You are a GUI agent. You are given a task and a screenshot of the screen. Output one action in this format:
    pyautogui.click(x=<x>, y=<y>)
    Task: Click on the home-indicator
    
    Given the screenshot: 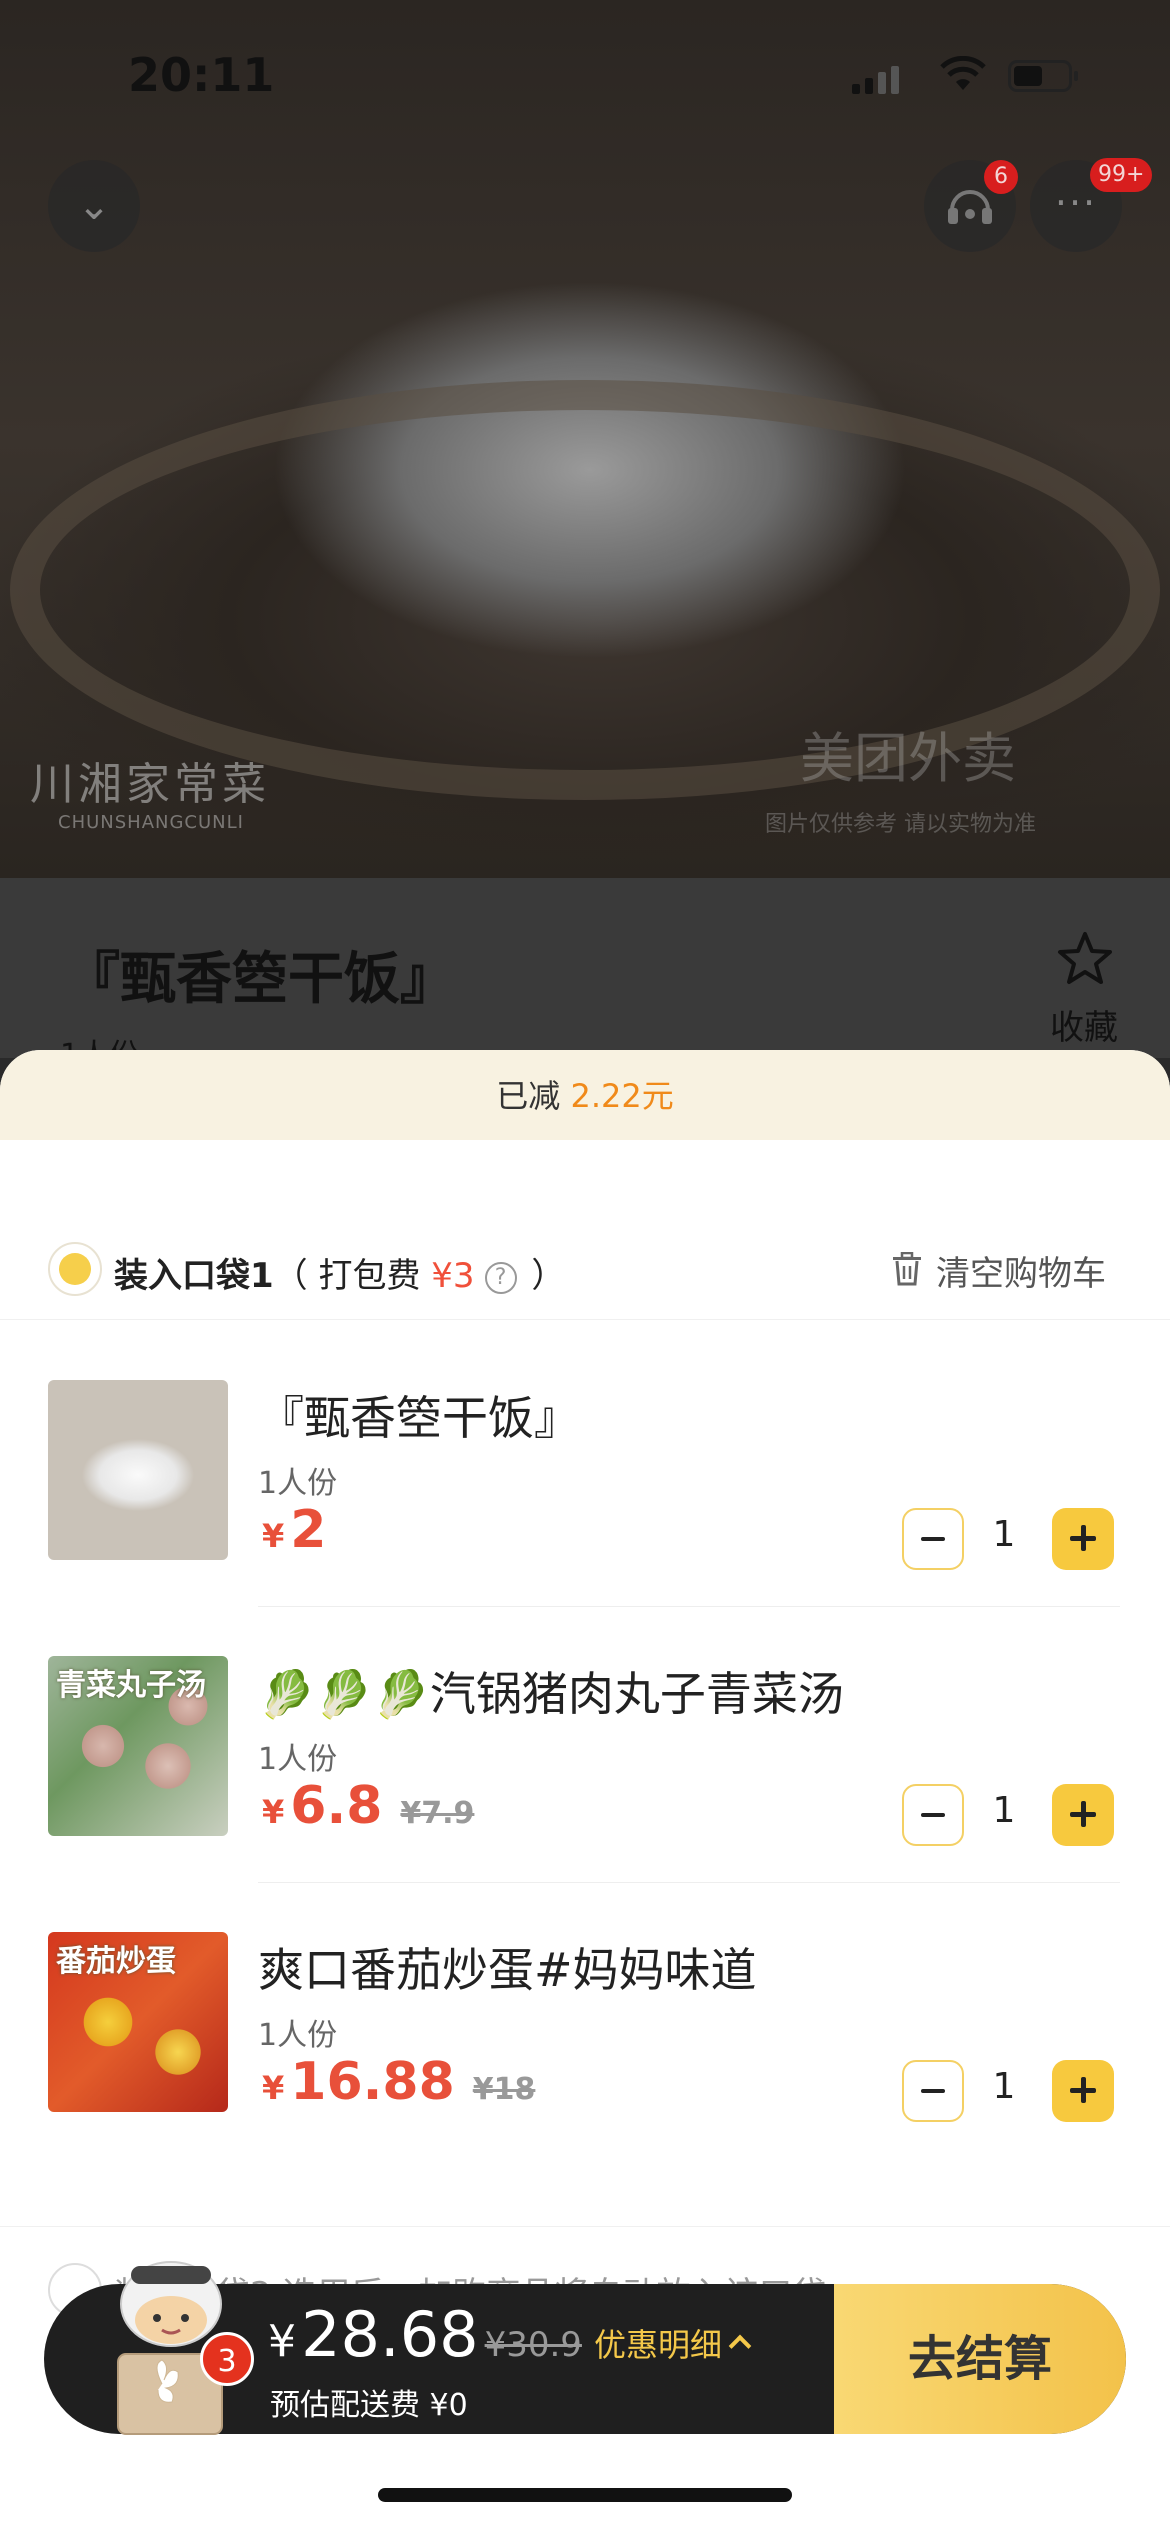 What is the action you would take?
    pyautogui.click(x=585, y=2495)
    